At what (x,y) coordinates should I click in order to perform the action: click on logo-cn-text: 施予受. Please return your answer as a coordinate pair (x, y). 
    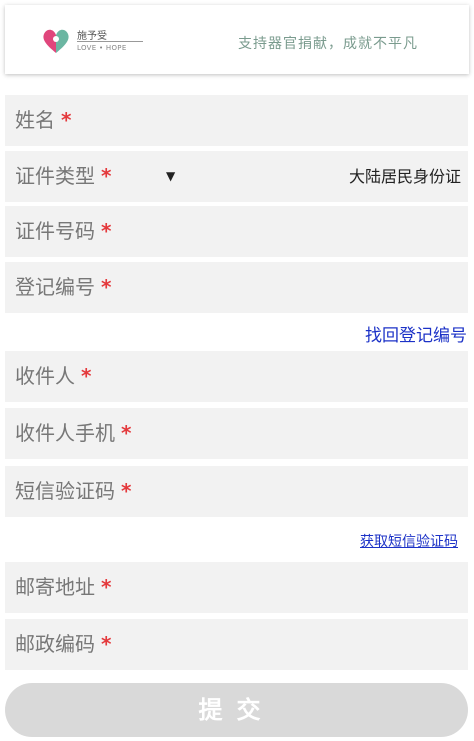
    Looking at the image, I should click on (92, 36).